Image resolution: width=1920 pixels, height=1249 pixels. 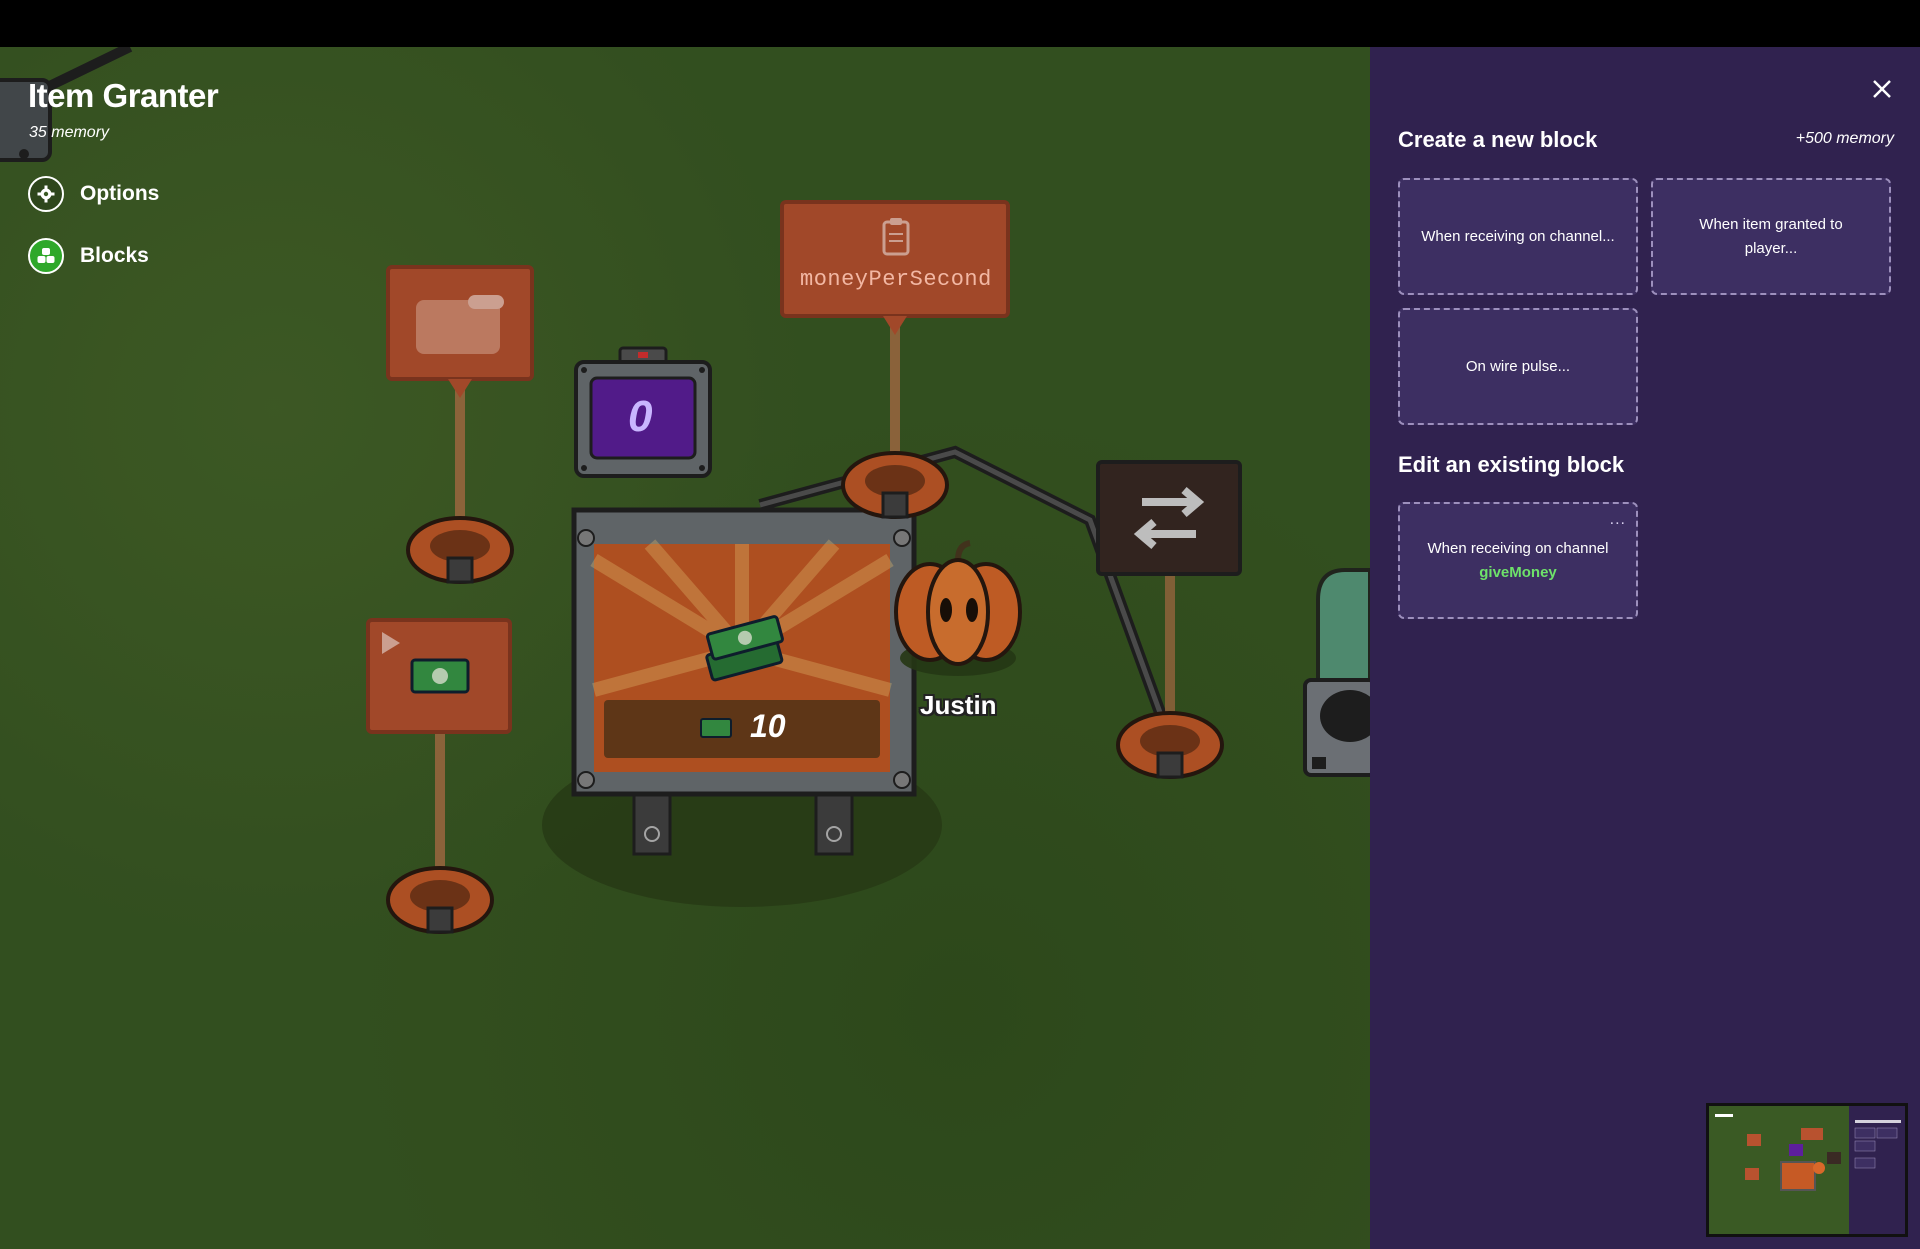 I want to click on create-block-title: Create a new block, so click(x=1498, y=139).